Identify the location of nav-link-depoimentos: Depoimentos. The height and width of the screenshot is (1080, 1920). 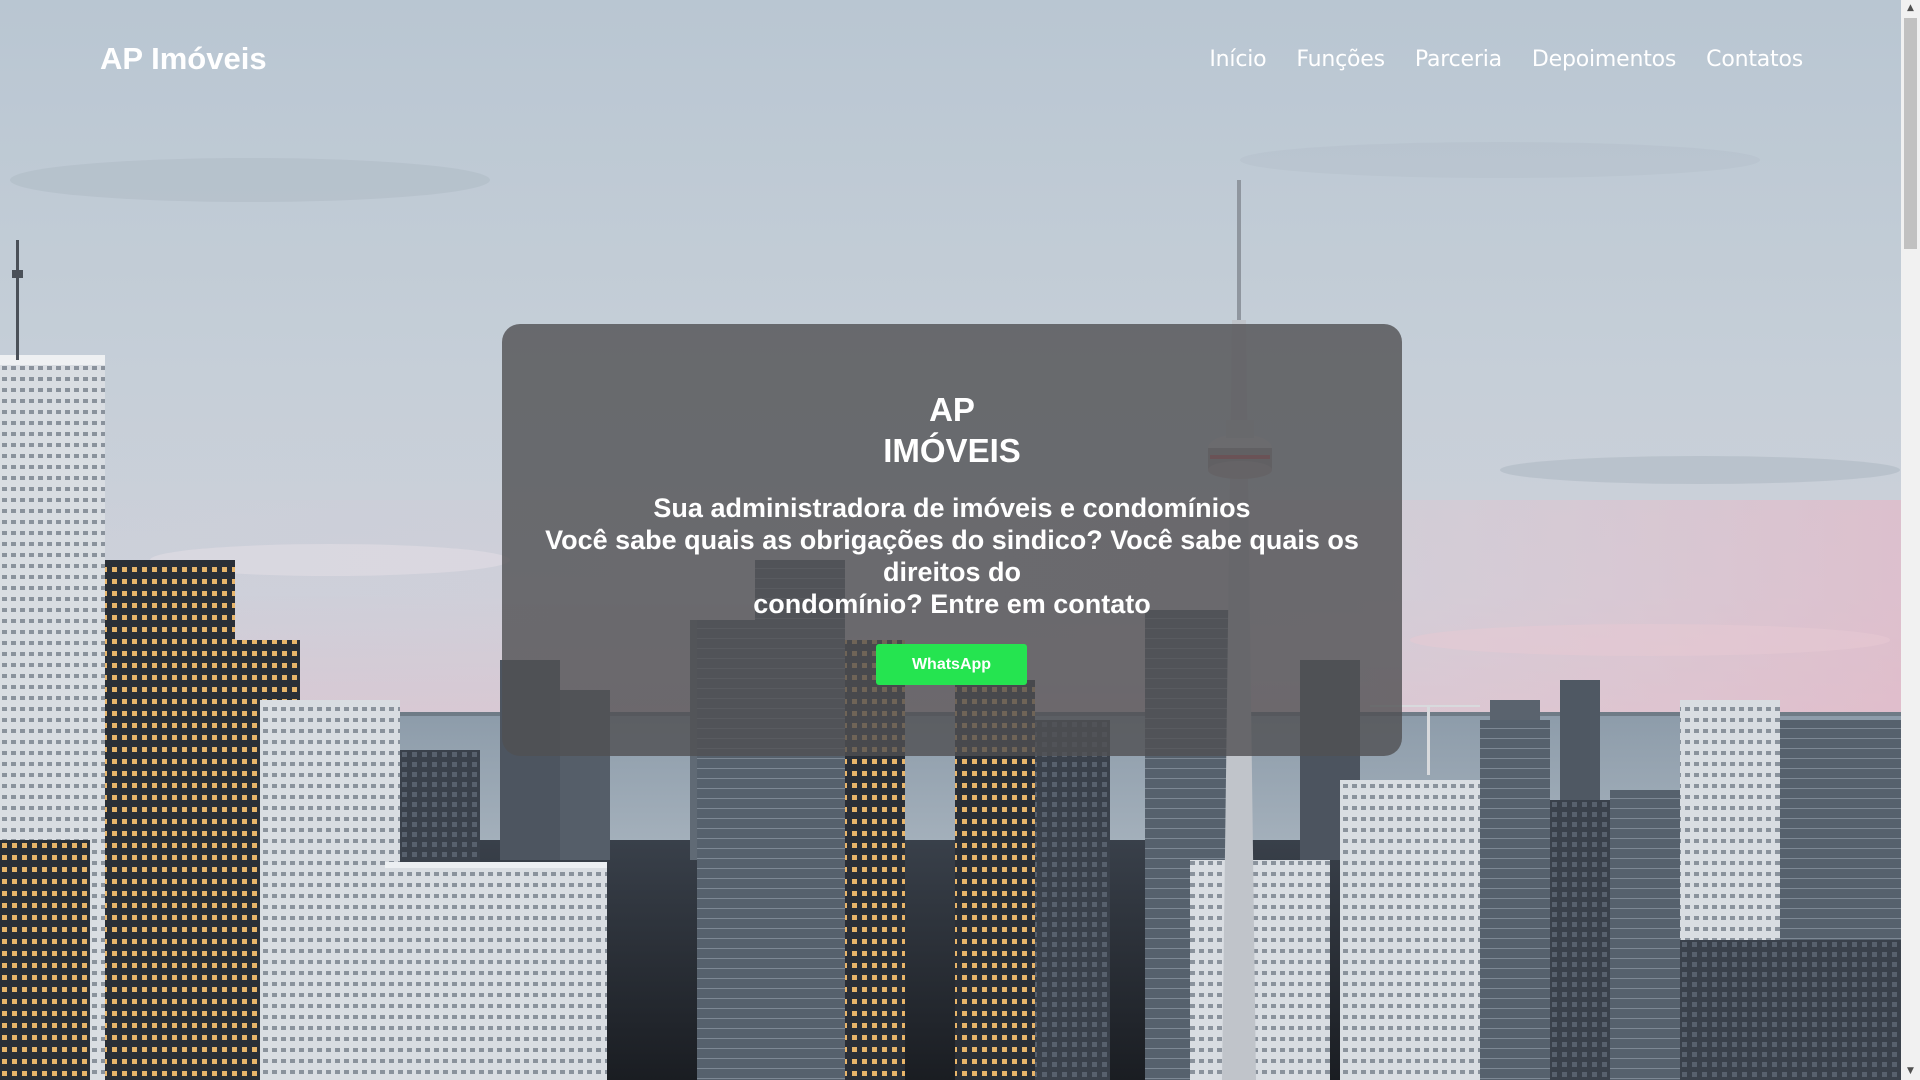
(1604, 59).